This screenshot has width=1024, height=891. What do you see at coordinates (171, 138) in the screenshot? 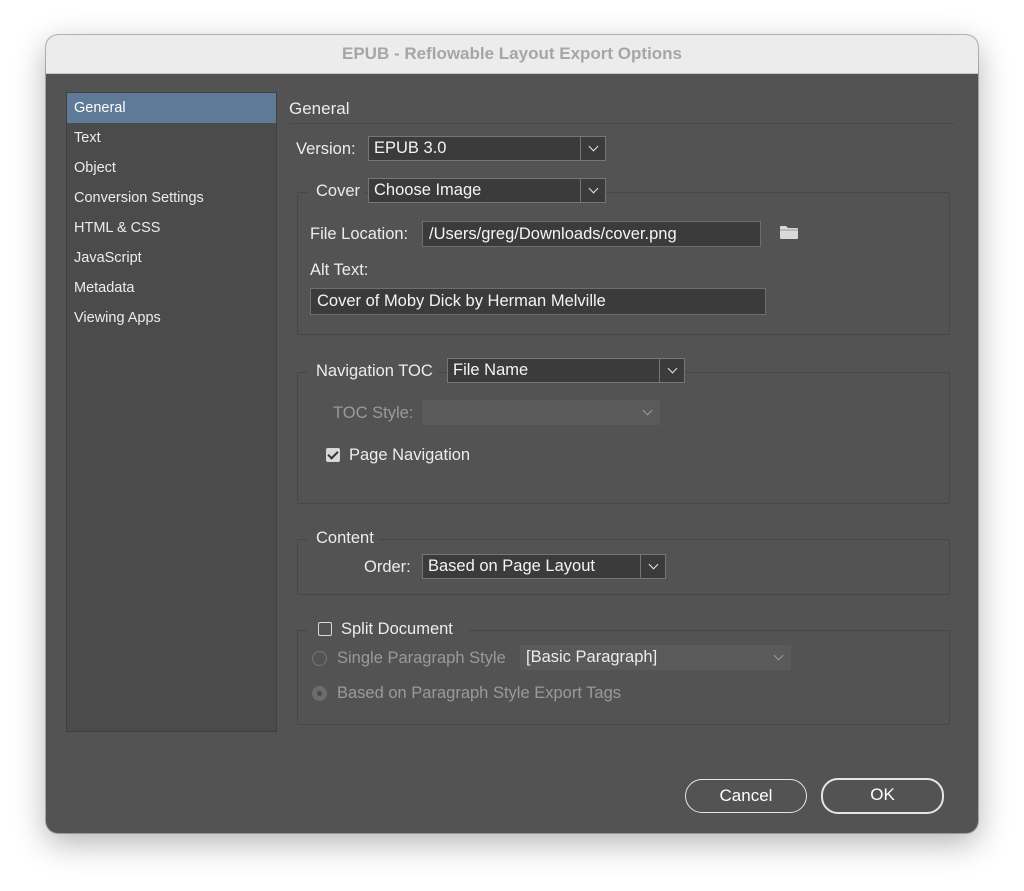
I see `sidebar-item-text: Text` at bounding box center [171, 138].